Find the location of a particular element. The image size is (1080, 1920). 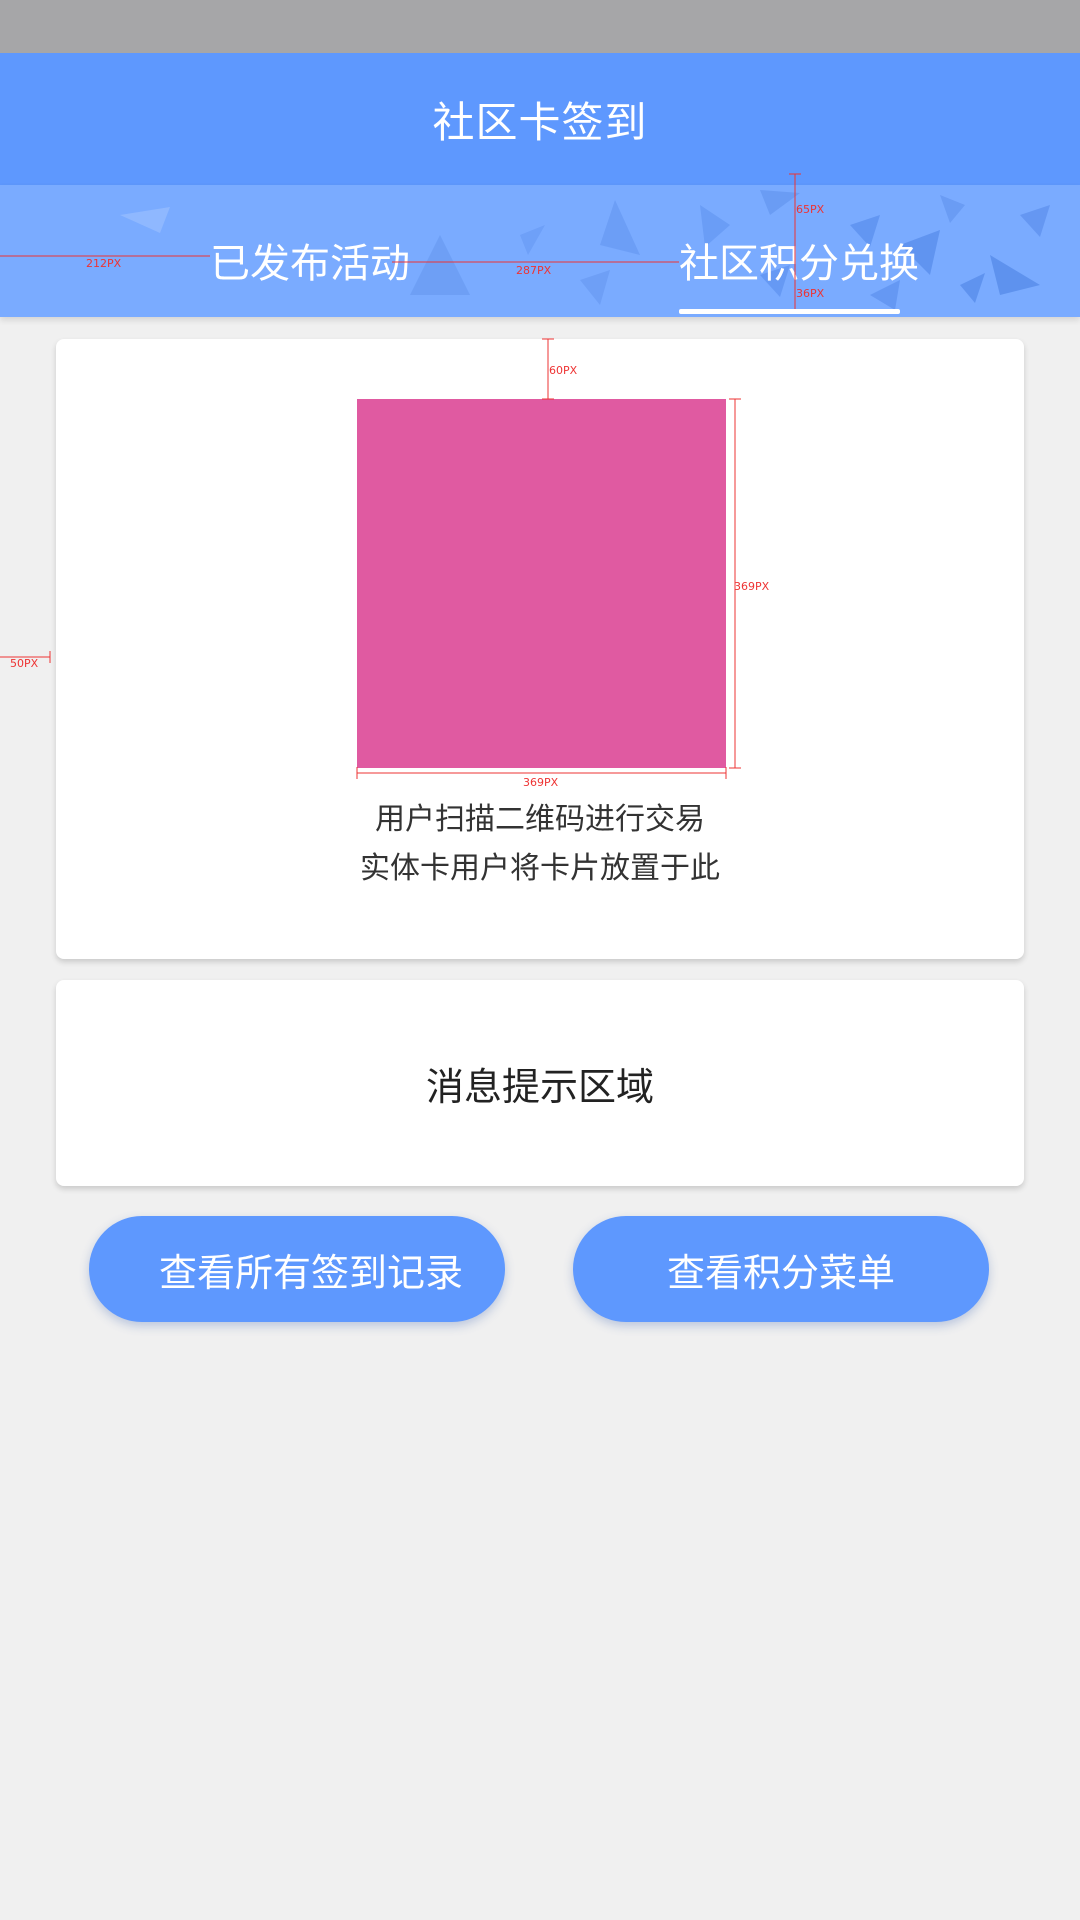

qr-code-placeholder is located at coordinates (541, 583).